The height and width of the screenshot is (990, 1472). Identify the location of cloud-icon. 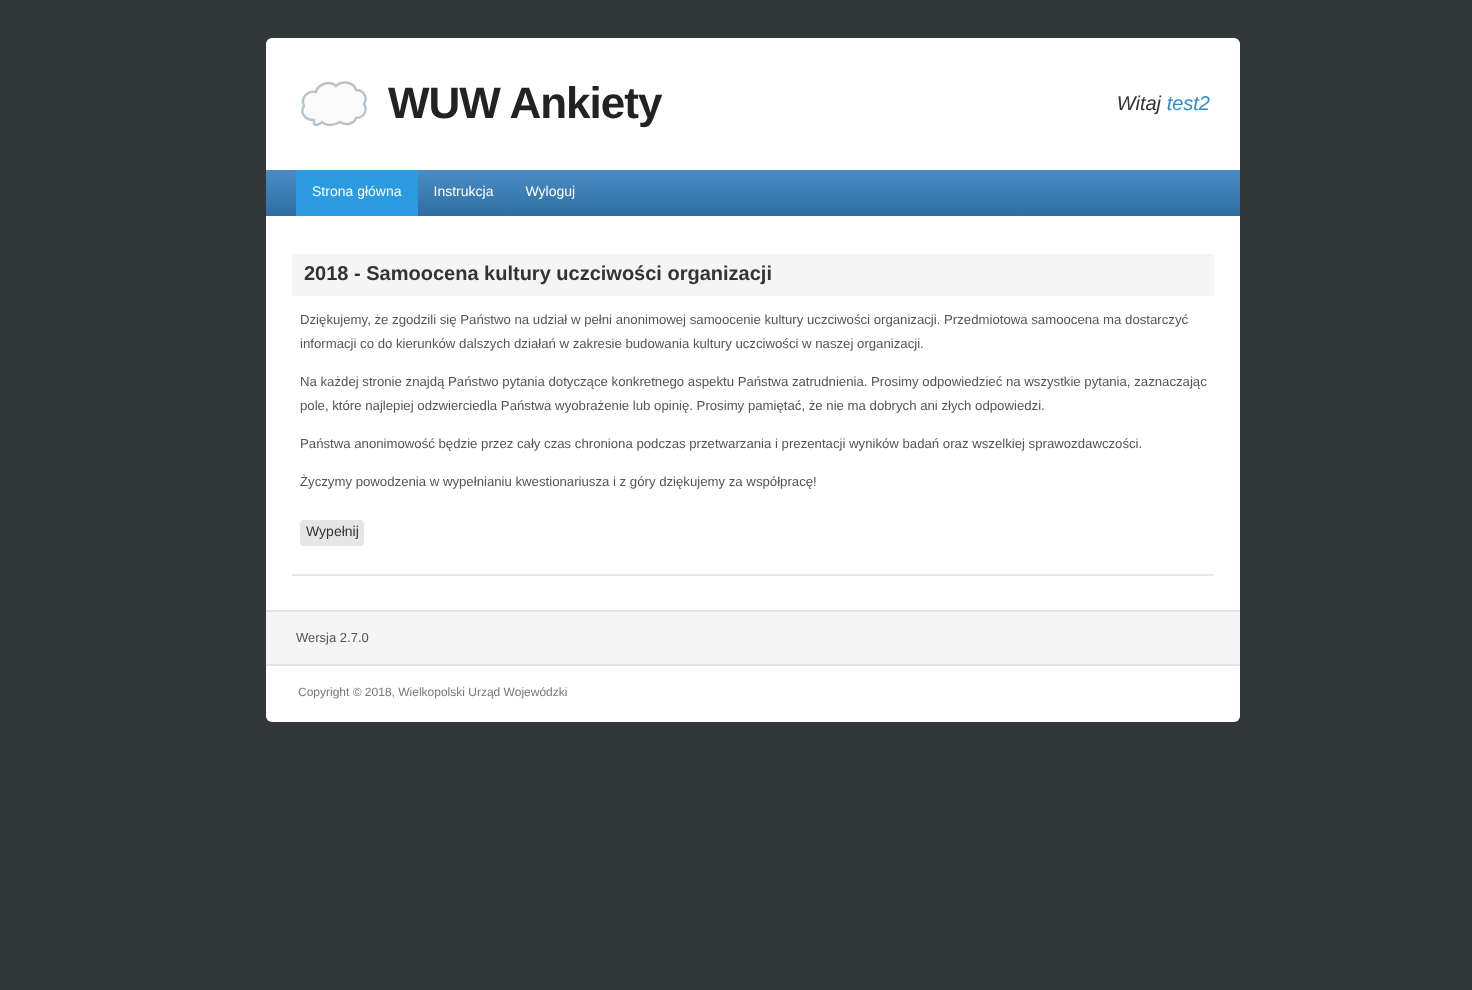
(334, 104).